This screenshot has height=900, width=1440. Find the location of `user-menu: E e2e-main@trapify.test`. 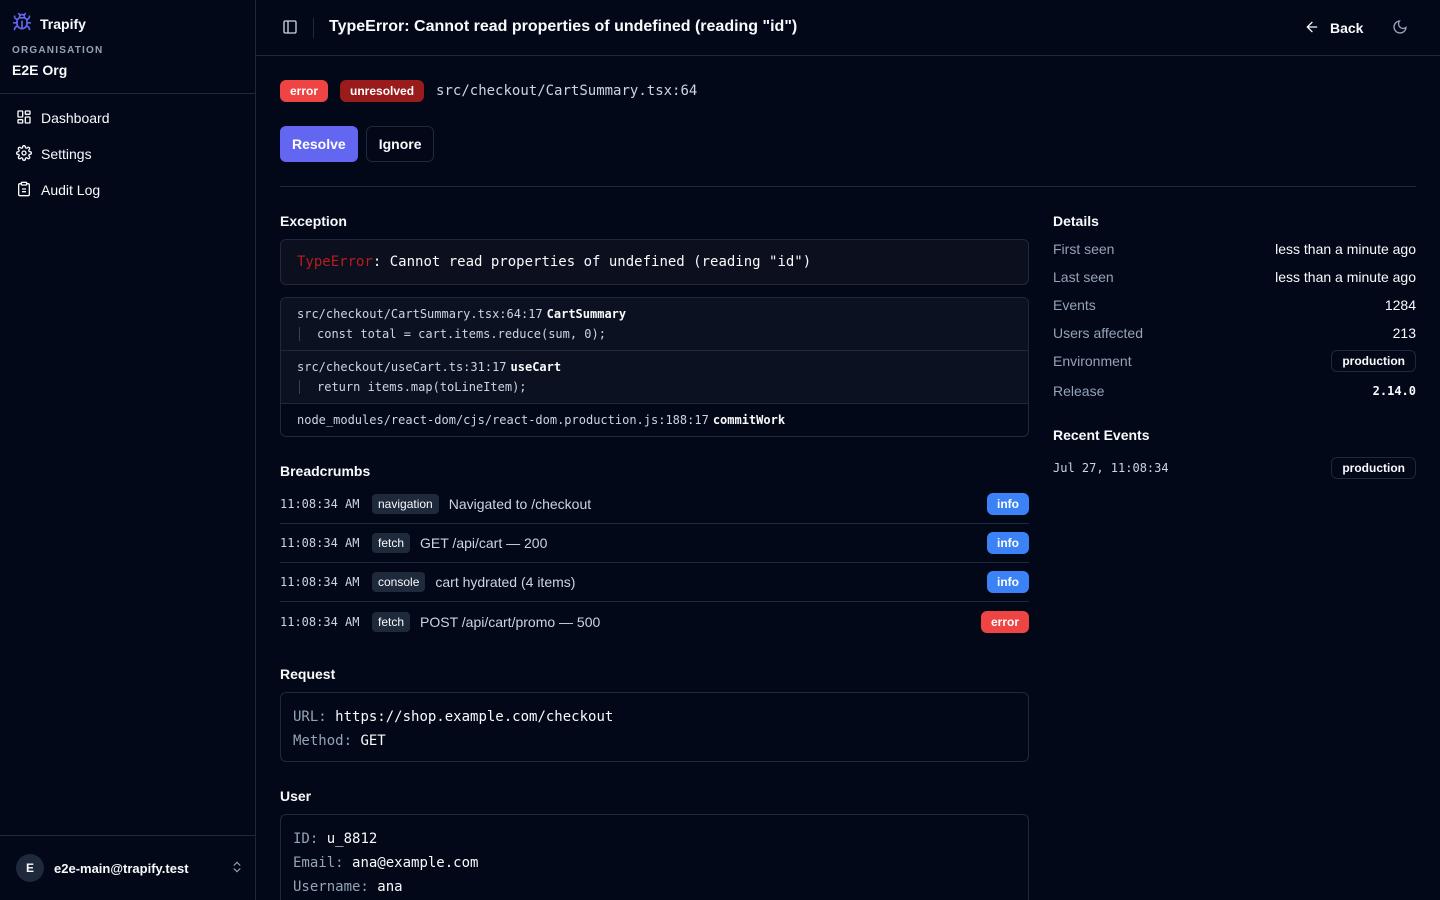

user-menu: E e2e-main@trapify.test is located at coordinates (130, 868).